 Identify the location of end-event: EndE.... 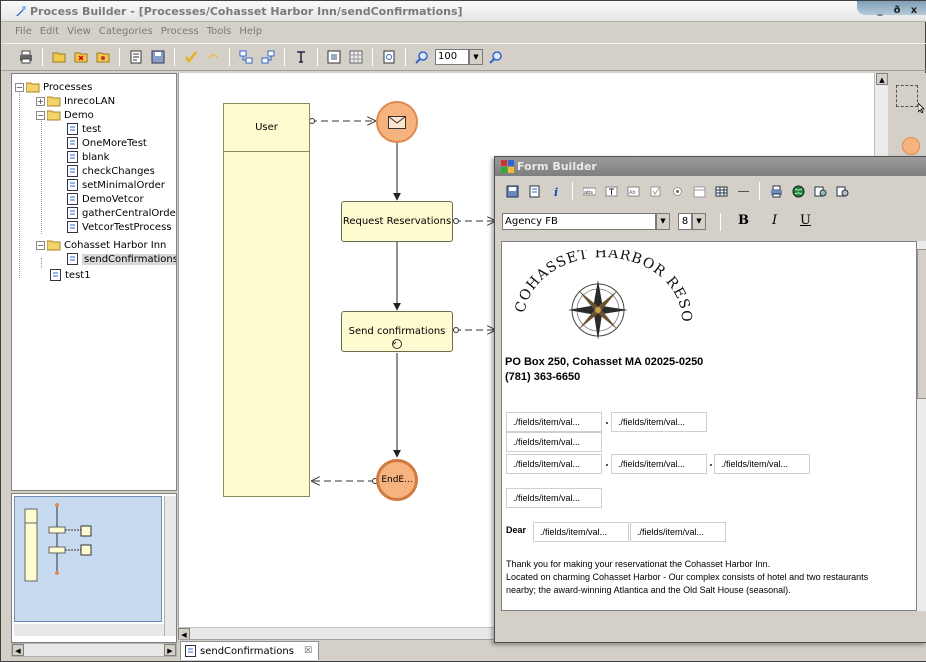
(397, 480).